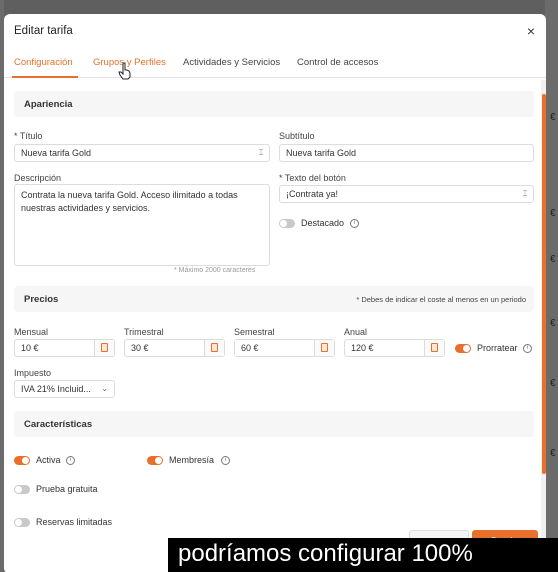  What do you see at coordinates (497, 348) in the screenshot?
I see `prorratear-label: Prorratear` at bounding box center [497, 348].